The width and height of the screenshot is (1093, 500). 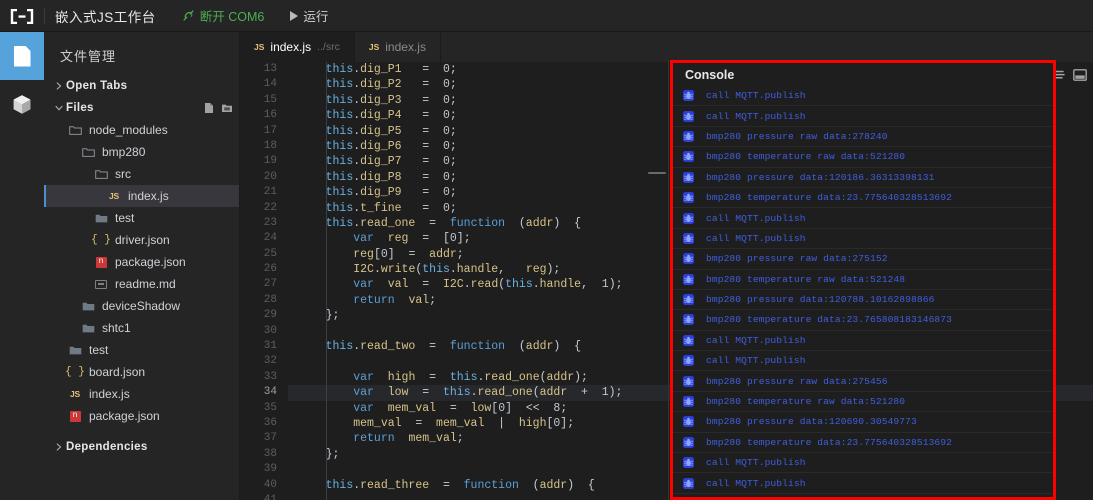 I want to click on tree-item-driver-json: { } driver.json, so click(x=141, y=240).